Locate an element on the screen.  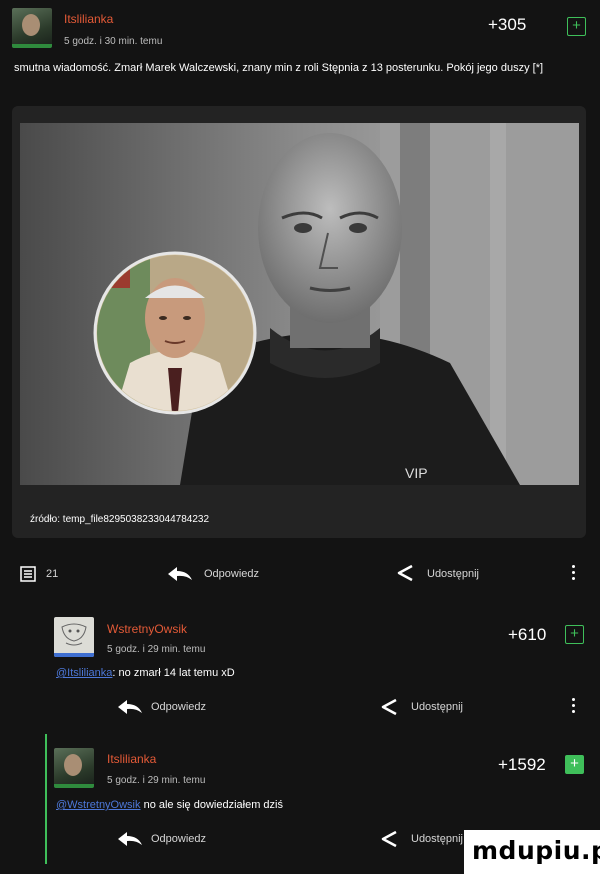
comment-1-mention: @Itslilianka is located at coordinates (84, 673).